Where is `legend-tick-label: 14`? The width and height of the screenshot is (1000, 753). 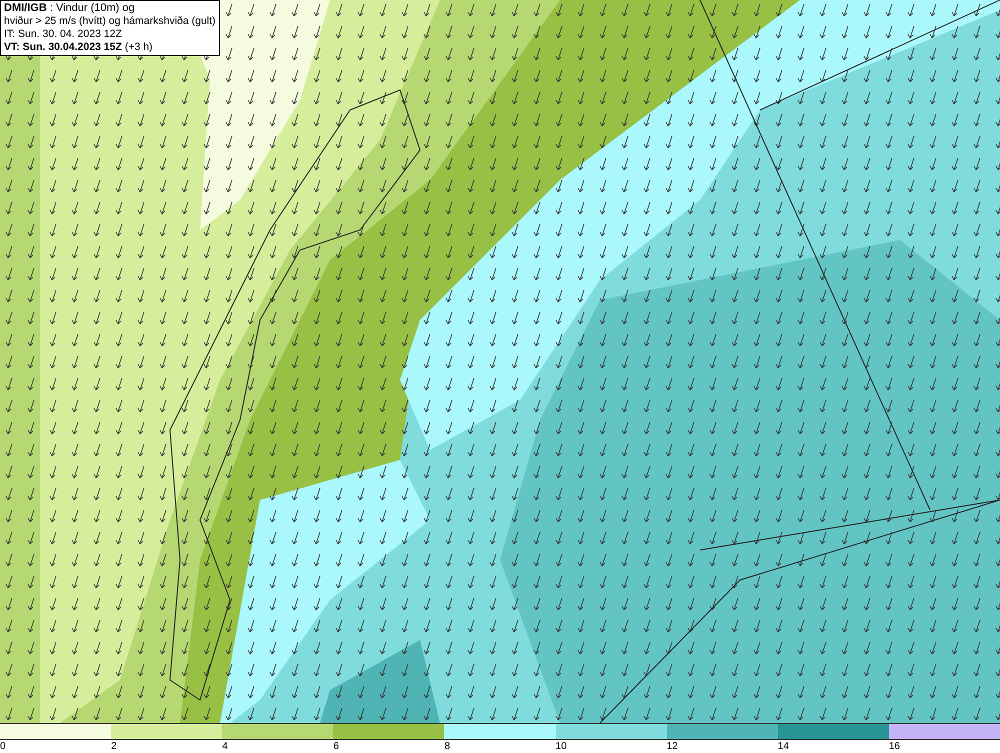
legend-tick-label: 14 is located at coordinates (783, 746).